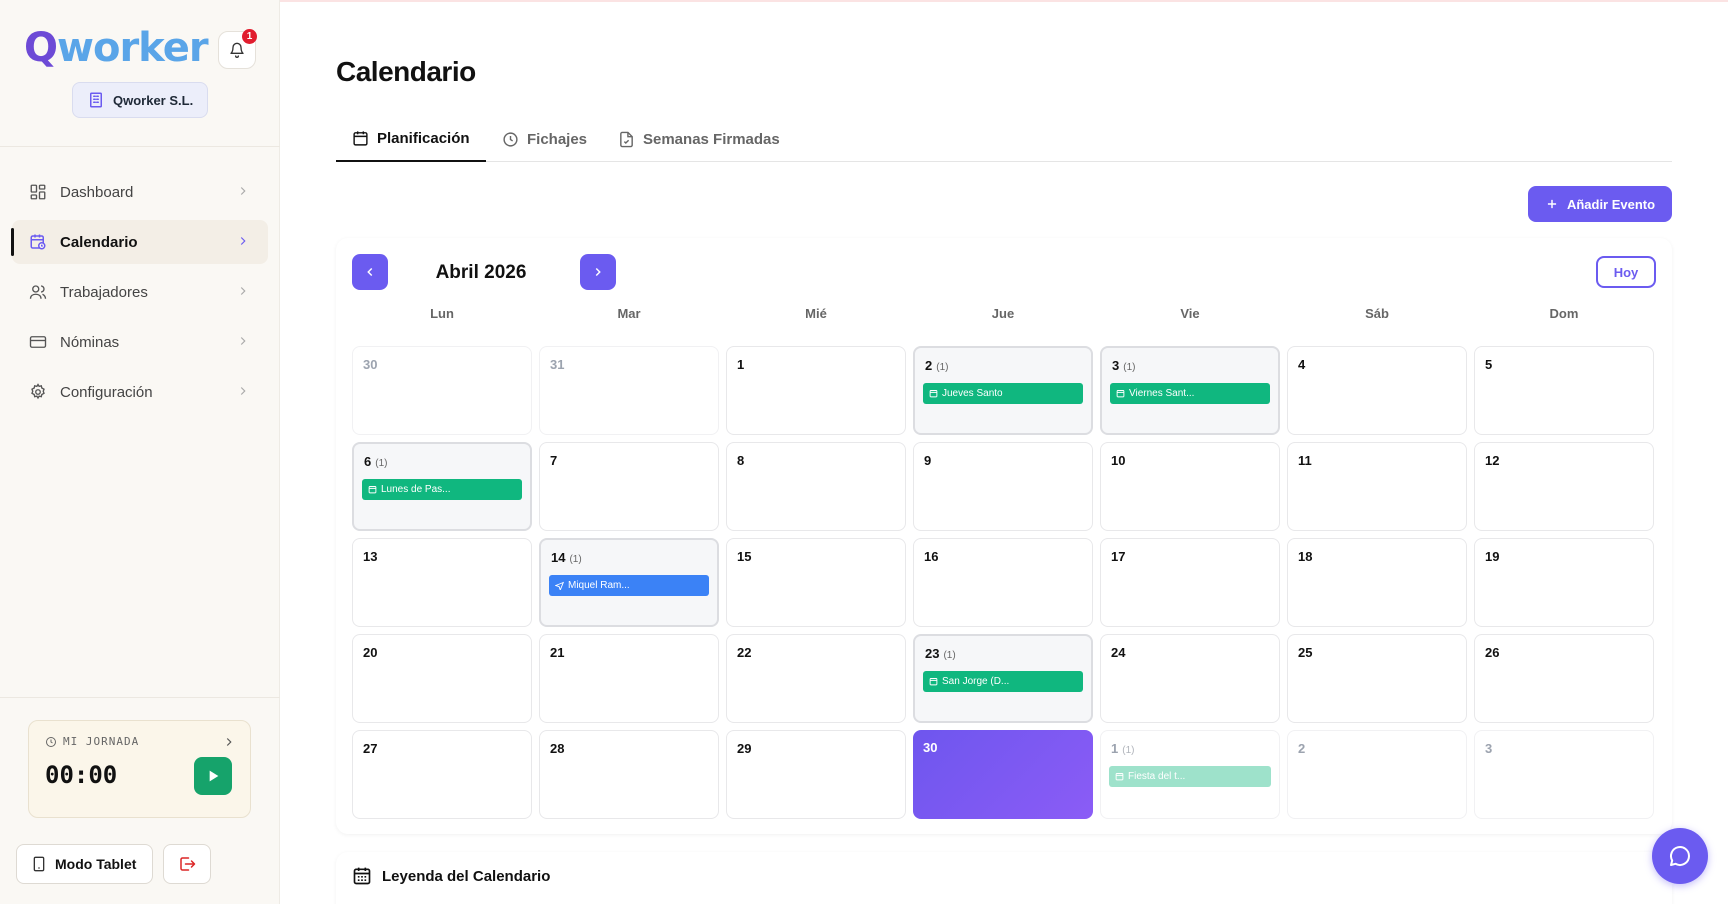 The height and width of the screenshot is (904, 1728). What do you see at coordinates (38, 192) in the screenshot?
I see `dashboard-icon` at bounding box center [38, 192].